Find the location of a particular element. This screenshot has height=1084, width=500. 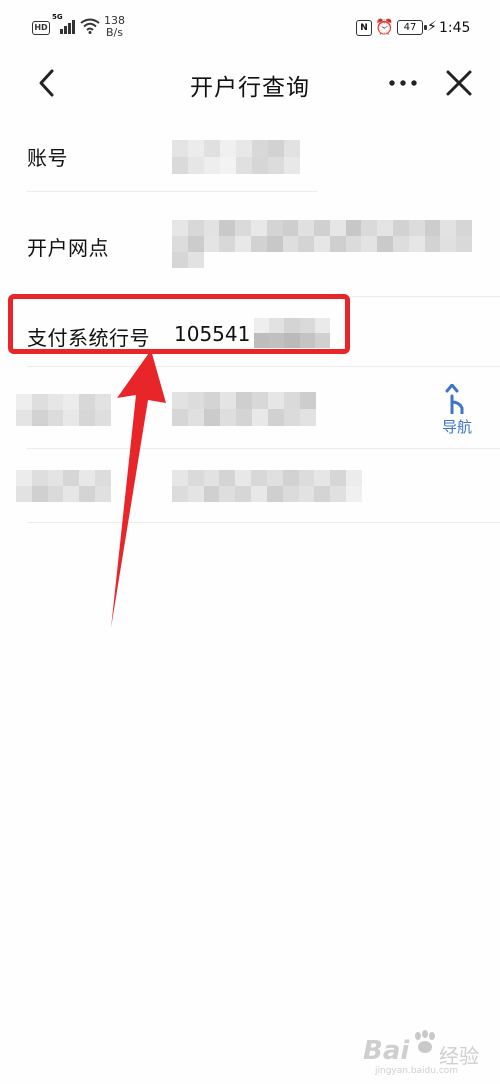

row4-label-redacted is located at coordinates (63, 410).